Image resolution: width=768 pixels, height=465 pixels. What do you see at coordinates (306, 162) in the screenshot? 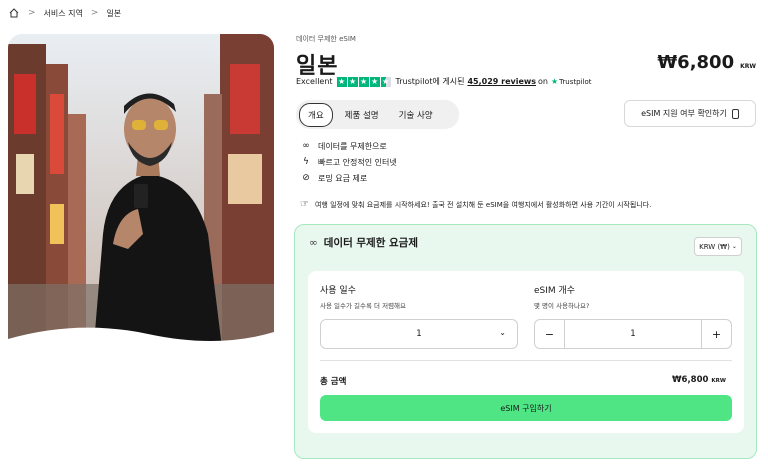
I see `lightning-icon: ϟ` at bounding box center [306, 162].